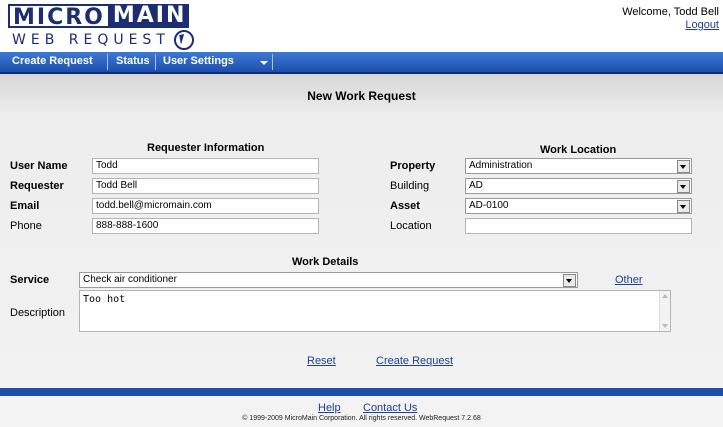 Image resolution: width=723 pixels, height=427 pixels. Describe the element at coordinates (361, 63) in the screenshot. I see `nav-bar: Create Request Status User Settings` at that location.